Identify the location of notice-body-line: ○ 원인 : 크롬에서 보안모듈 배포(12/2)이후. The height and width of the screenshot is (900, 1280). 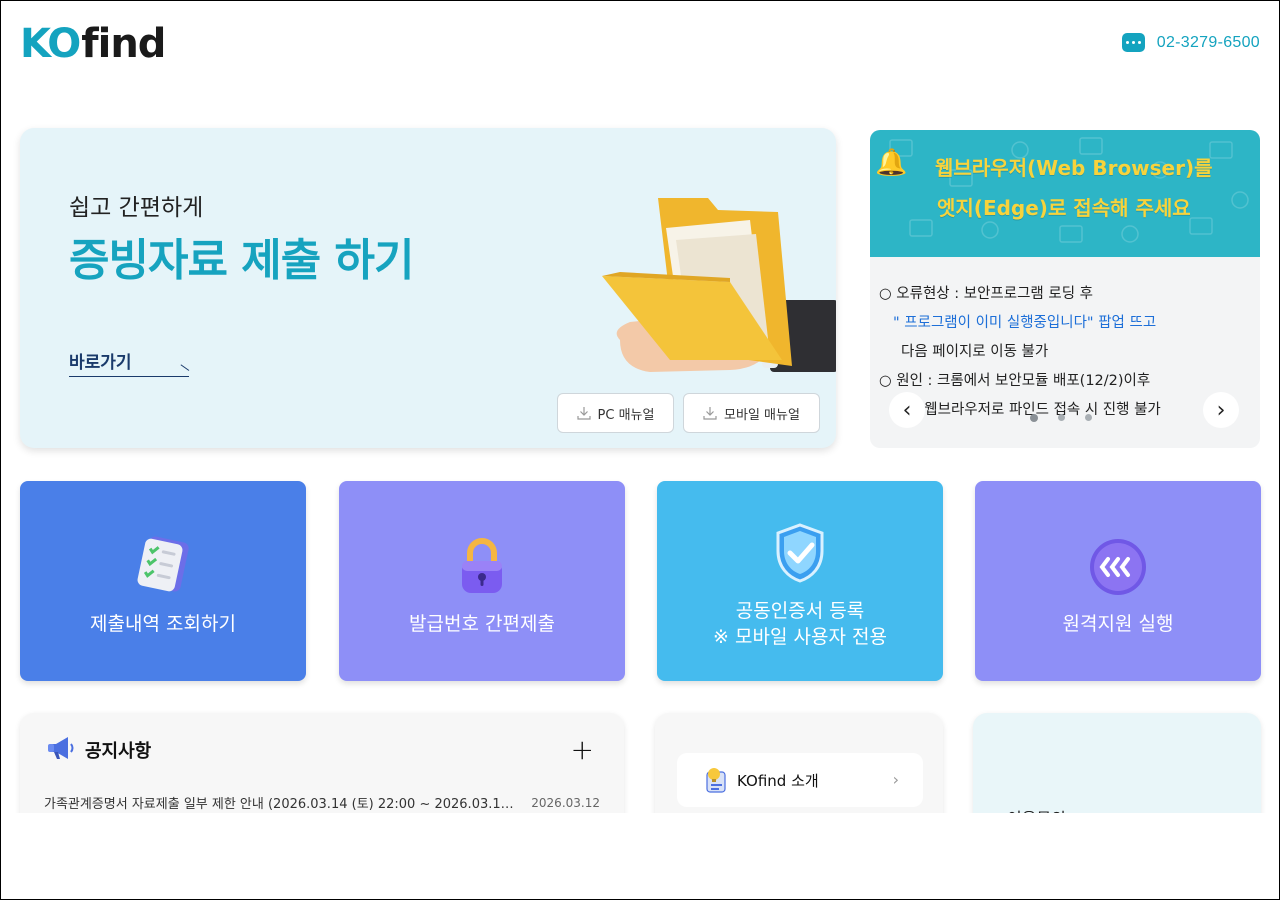
(1015, 381).